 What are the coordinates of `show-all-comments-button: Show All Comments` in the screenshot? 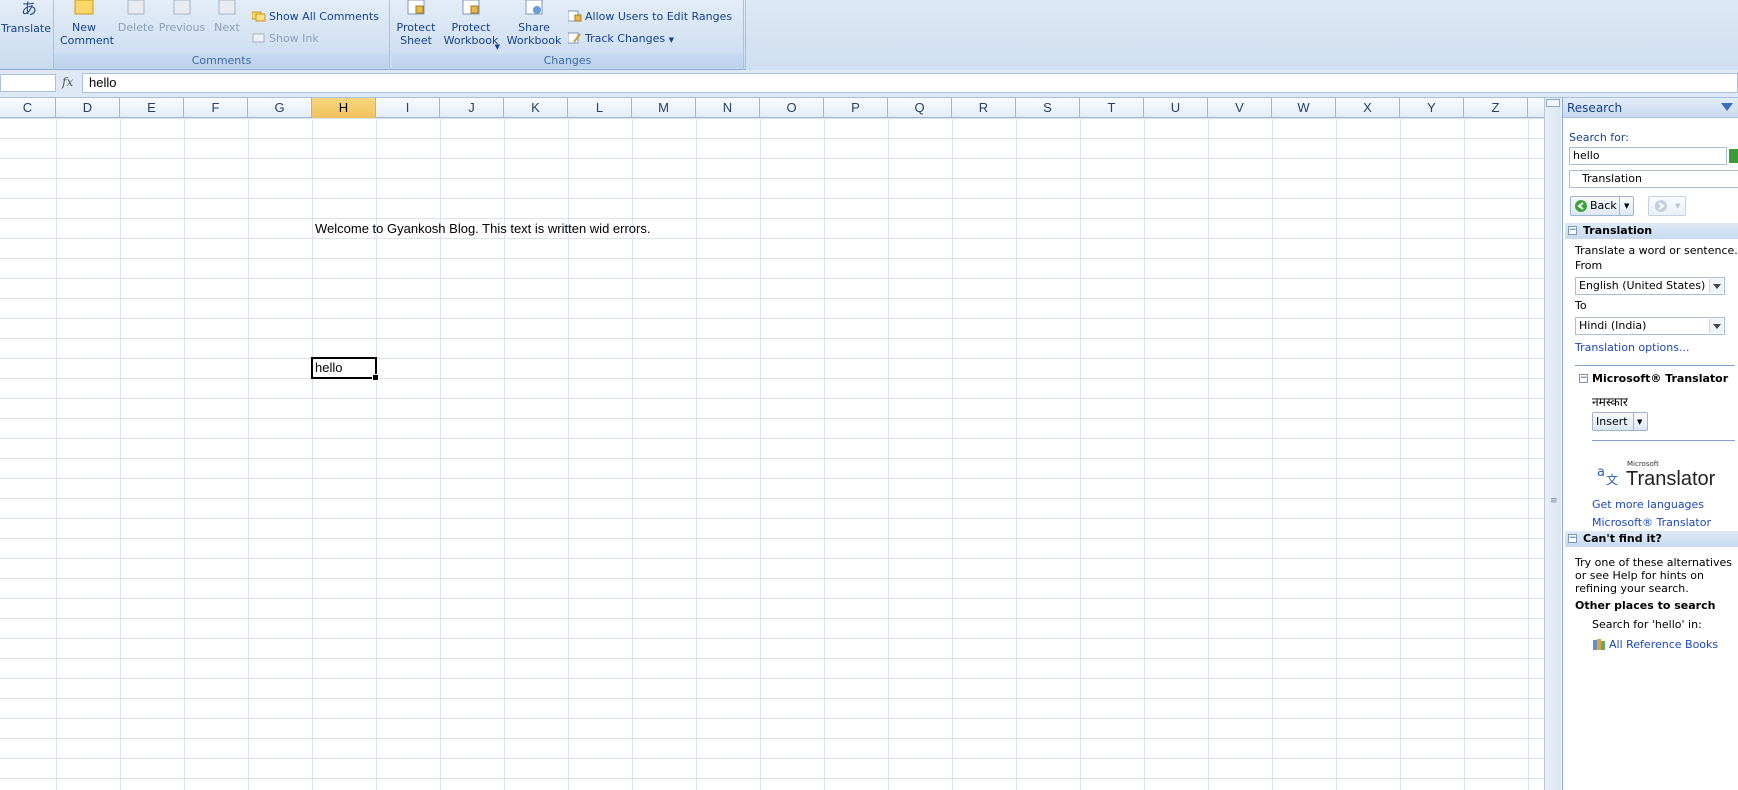 It's located at (315, 17).